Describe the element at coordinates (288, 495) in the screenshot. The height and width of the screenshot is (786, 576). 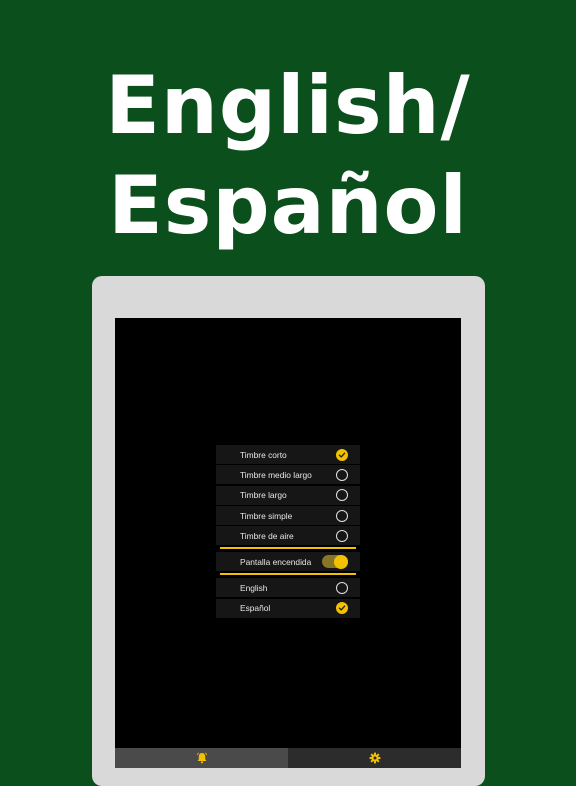
I see `sound-option-long: Timbre largo` at that location.